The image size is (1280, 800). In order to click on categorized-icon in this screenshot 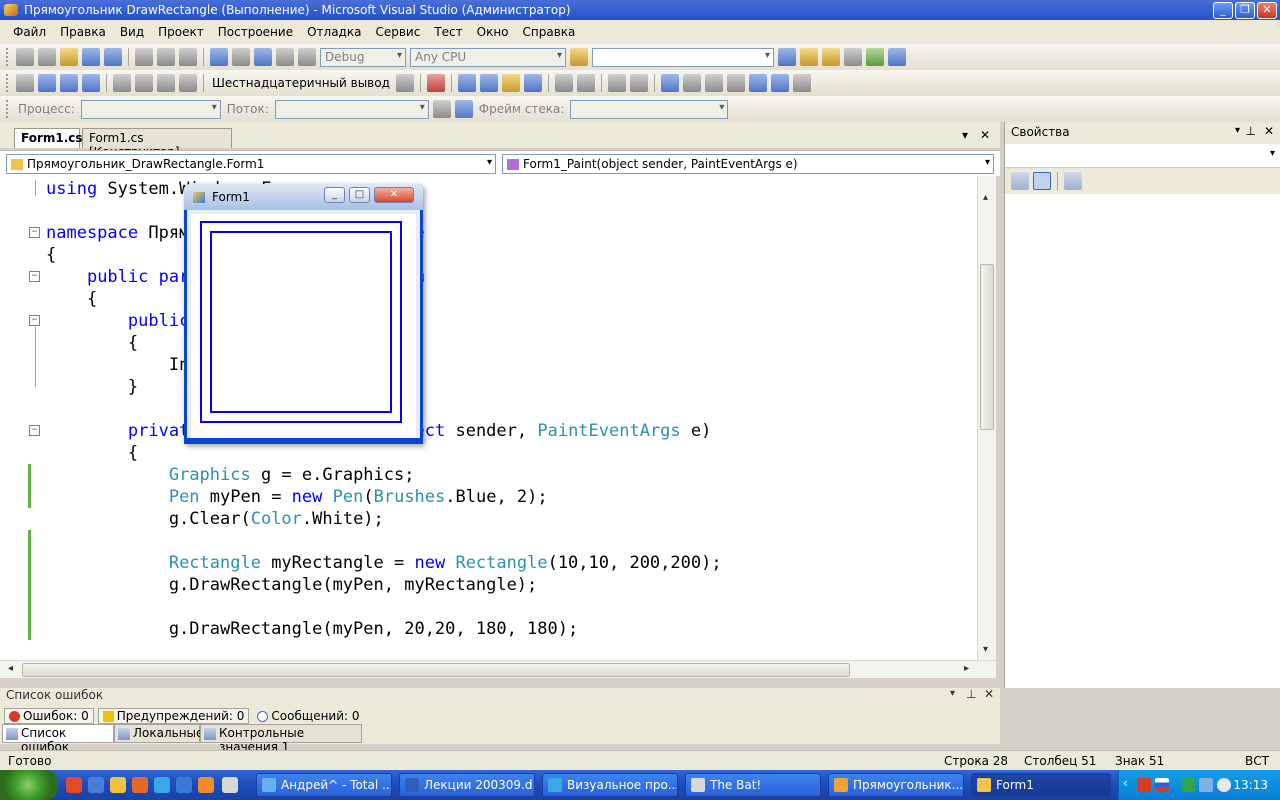, I will do `click(1020, 181)`.